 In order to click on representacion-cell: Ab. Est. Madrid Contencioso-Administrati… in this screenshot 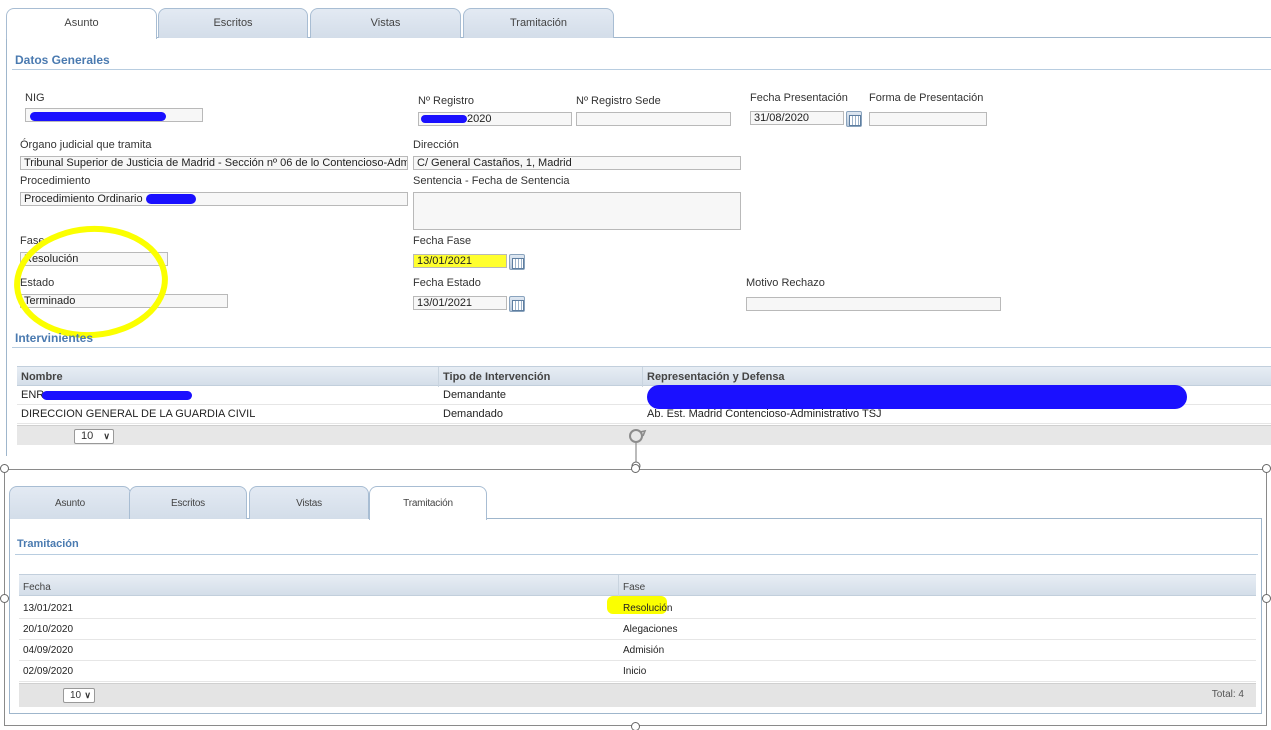, I will do `click(764, 414)`.